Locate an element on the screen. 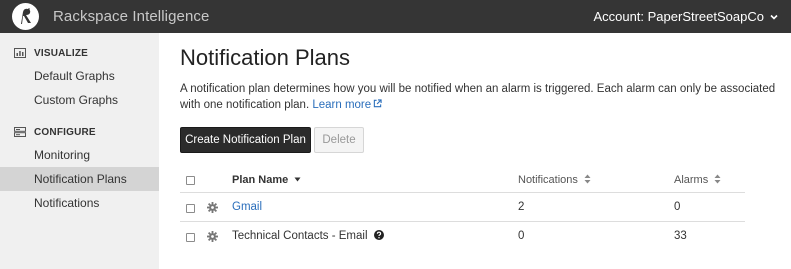  page-title: Notification Plans is located at coordinates (265, 57).